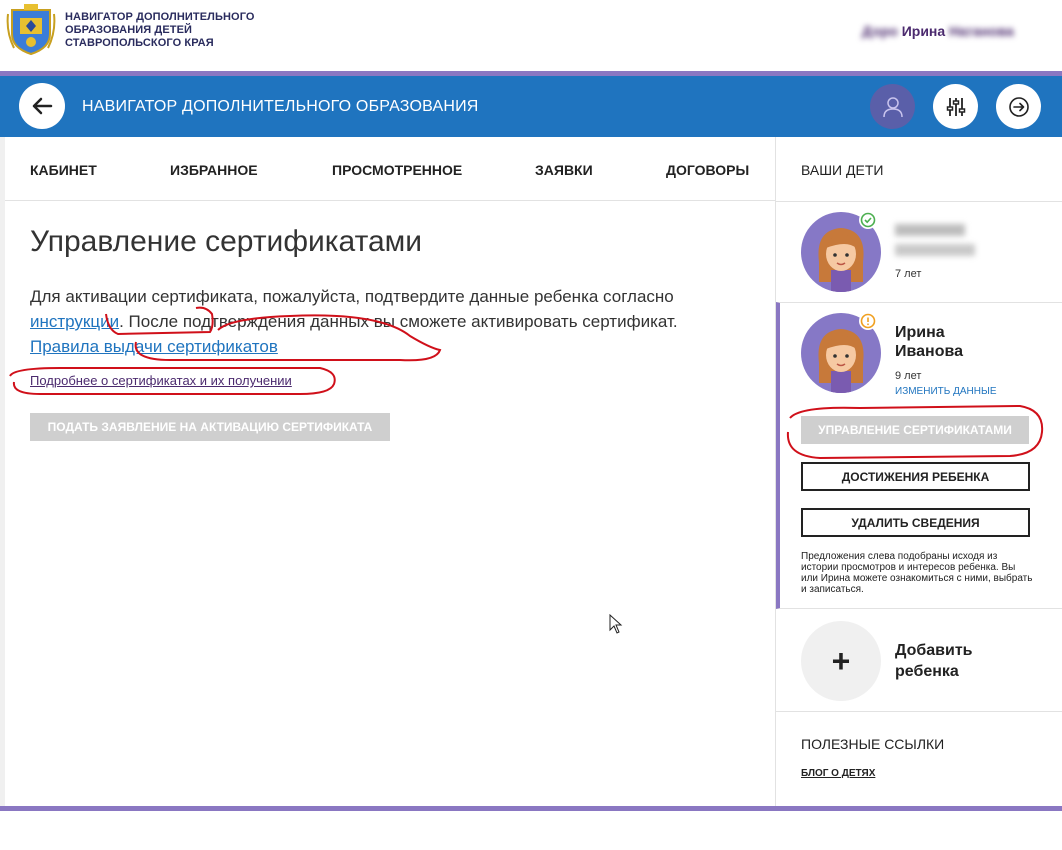 The image size is (1062, 850). What do you see at coordinates (915, 430) in the screenshot?
I see `manage-certificates-button: УПРАВЛЕНИЕ СЕРТИФИКАТАМИ` at bounding box center [915, 430].